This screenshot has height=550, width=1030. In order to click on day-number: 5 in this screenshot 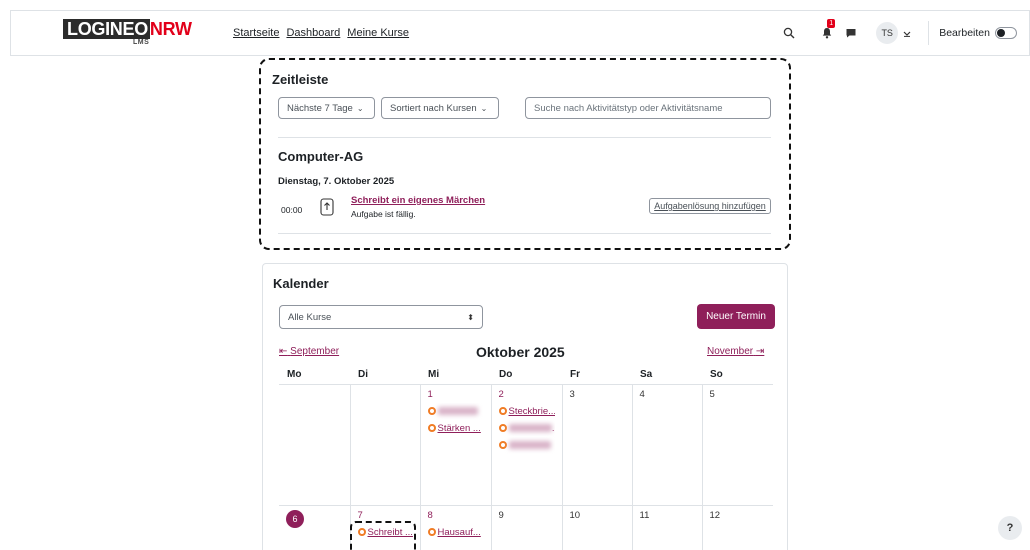, I will do `click(738, 396)`.